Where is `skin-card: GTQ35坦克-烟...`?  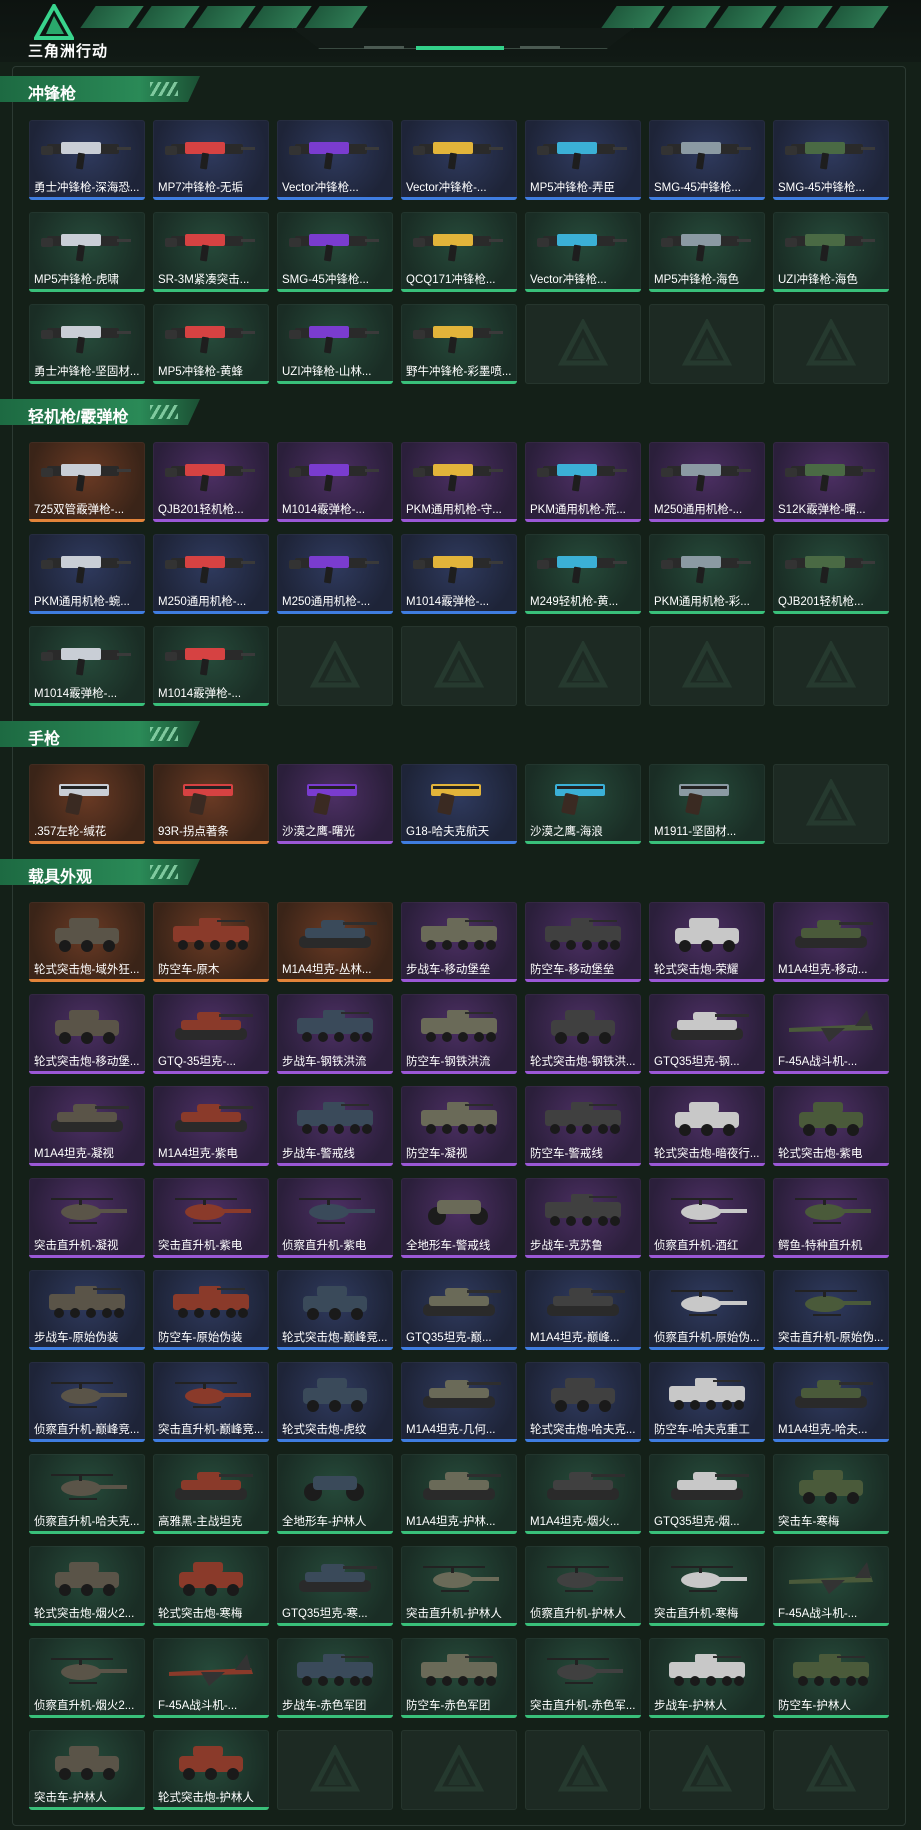
skin-card: GTQ35坦克-烟... is located at coordinates (707, 1494).